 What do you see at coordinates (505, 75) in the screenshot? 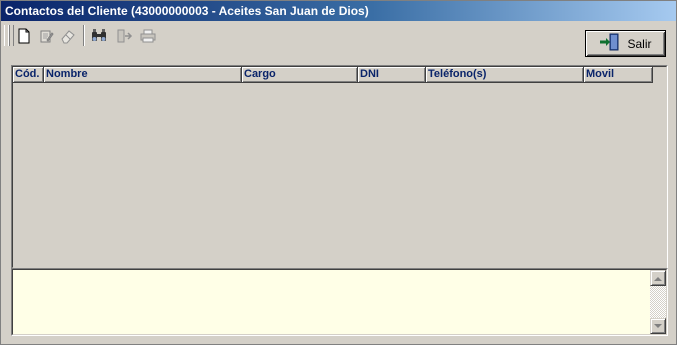
I see `column-header-telefonos: Teléfono(s)` at bounding box center [505, 75].